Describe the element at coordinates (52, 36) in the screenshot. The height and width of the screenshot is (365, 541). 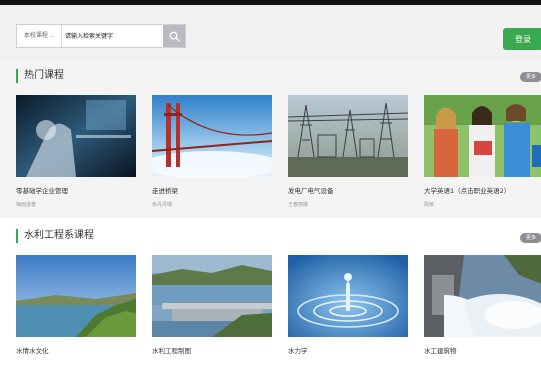
I see `chevron-down-icon: ⌄` at that location.